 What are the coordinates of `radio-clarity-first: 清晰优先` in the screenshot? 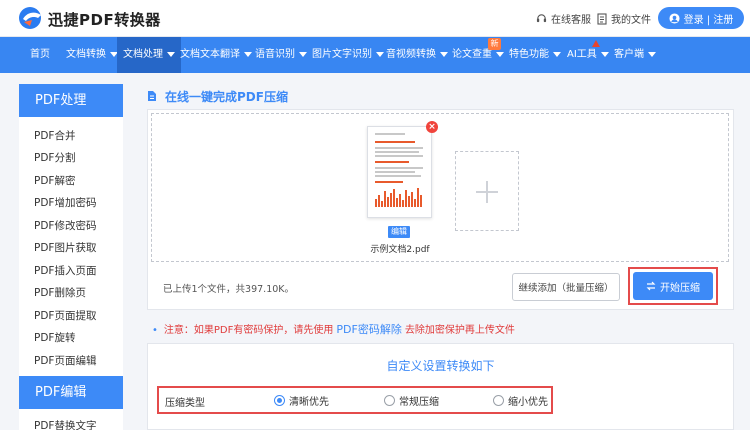 It's located at (301, 400).